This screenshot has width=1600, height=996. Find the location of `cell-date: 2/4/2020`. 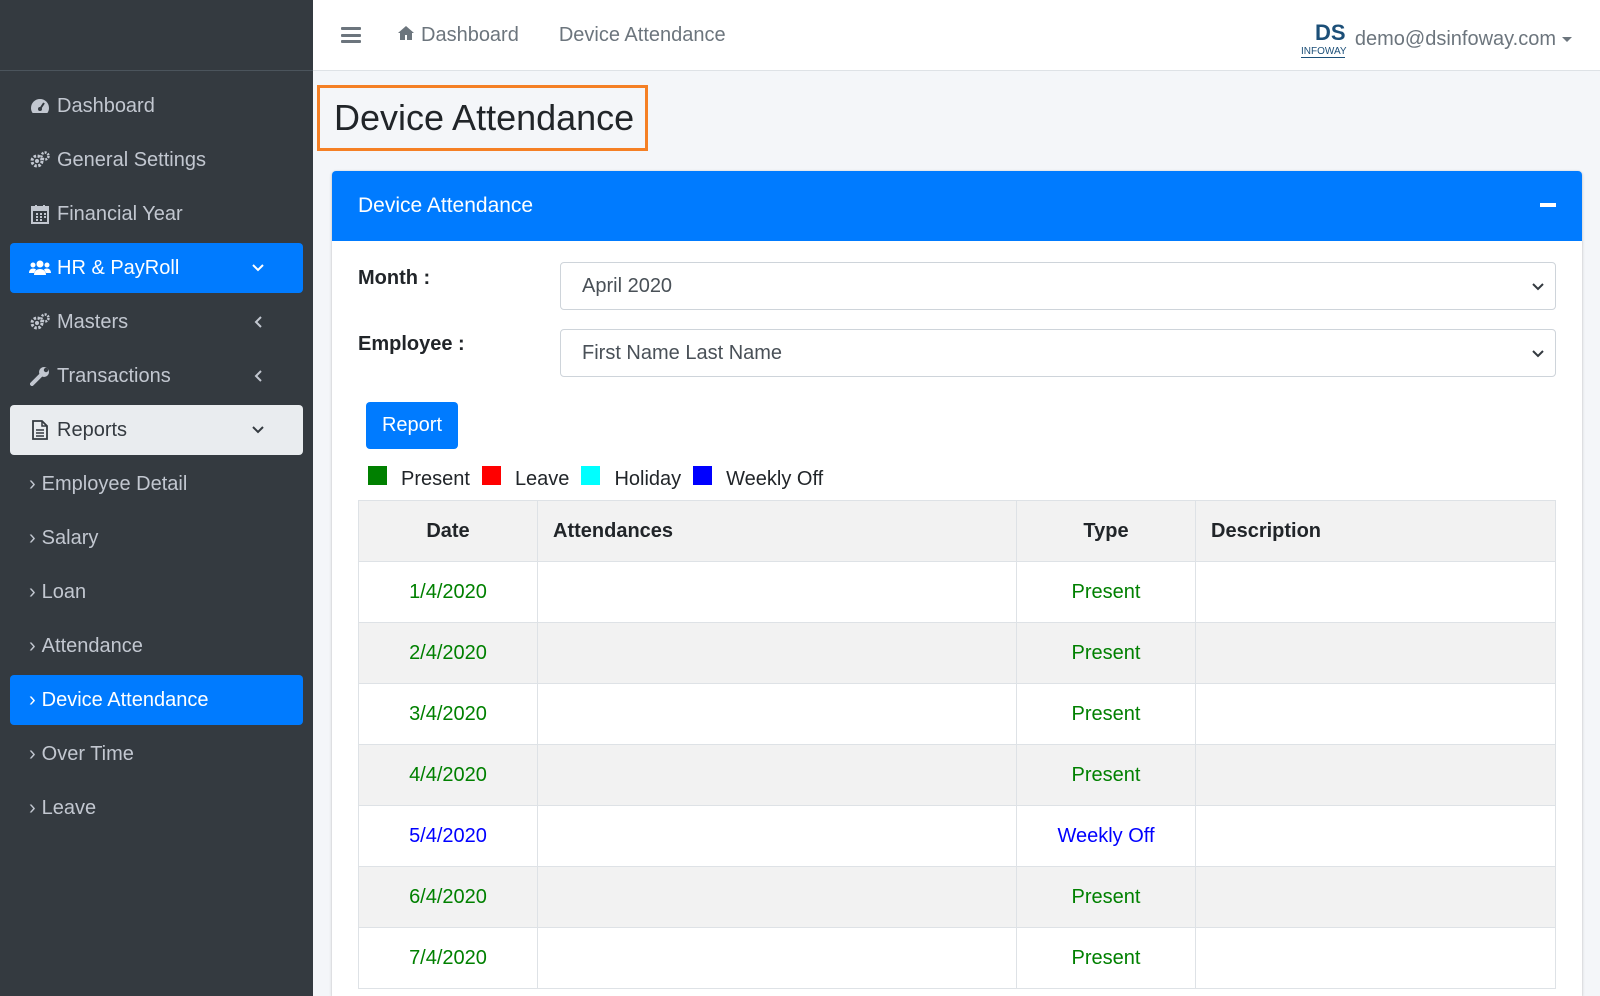

cell-date: 2/4/2020 is located at coordinates (448, 653).